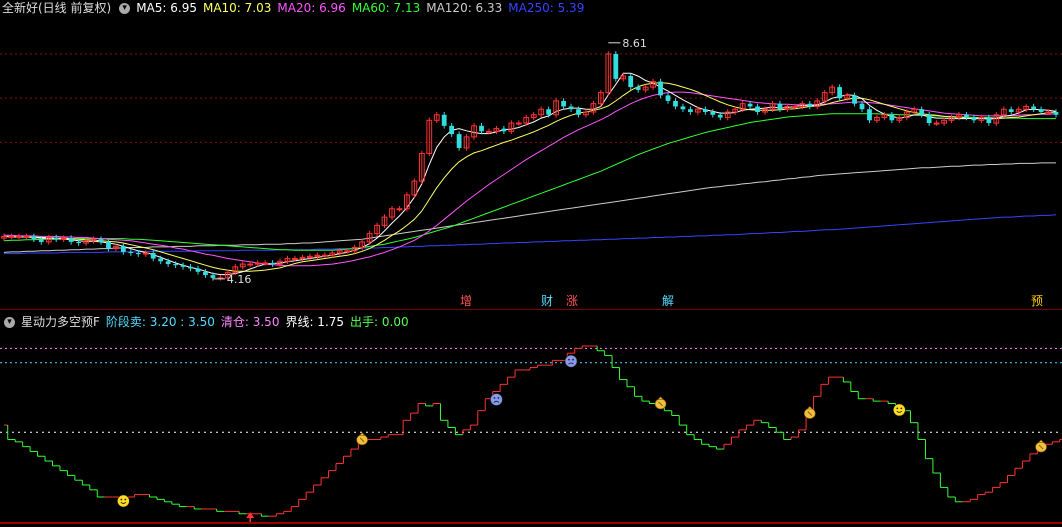  What do you see at coordinates (531, 309) in the screenshot?
I see `pane-divider` at bounding box center [531, 309].